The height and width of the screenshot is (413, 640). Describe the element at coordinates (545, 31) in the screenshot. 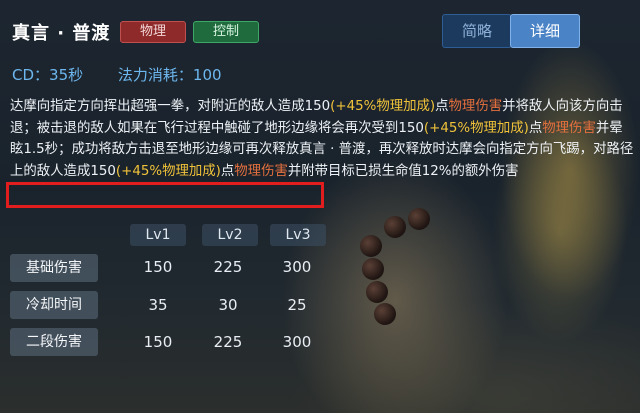

I see `detail-view-button: 详细` at that location.